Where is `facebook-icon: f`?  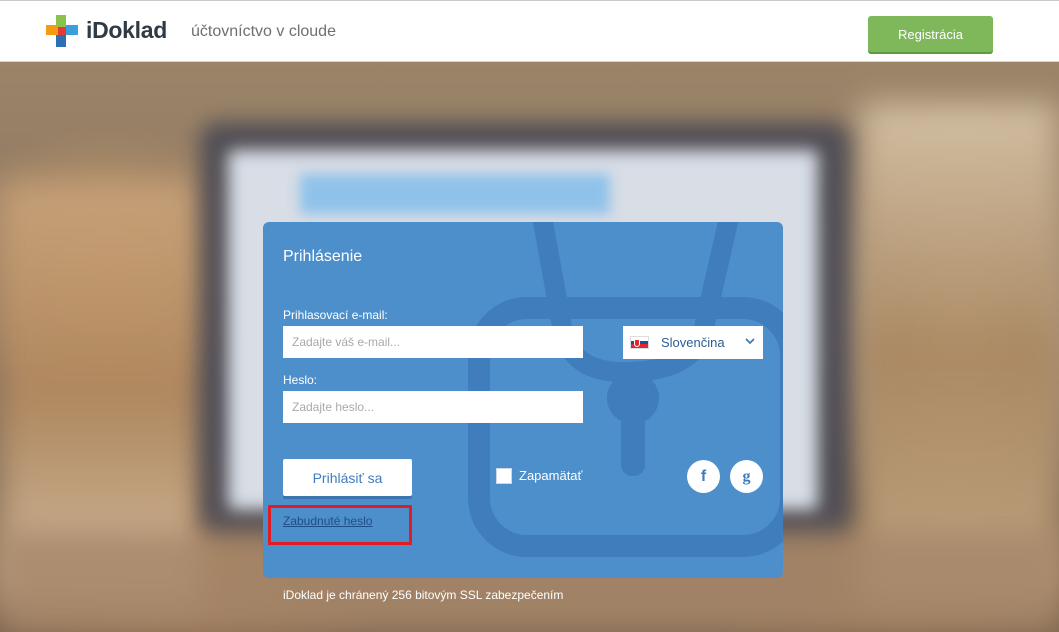 facebook-icon: f is located at coordinates (703, 476).